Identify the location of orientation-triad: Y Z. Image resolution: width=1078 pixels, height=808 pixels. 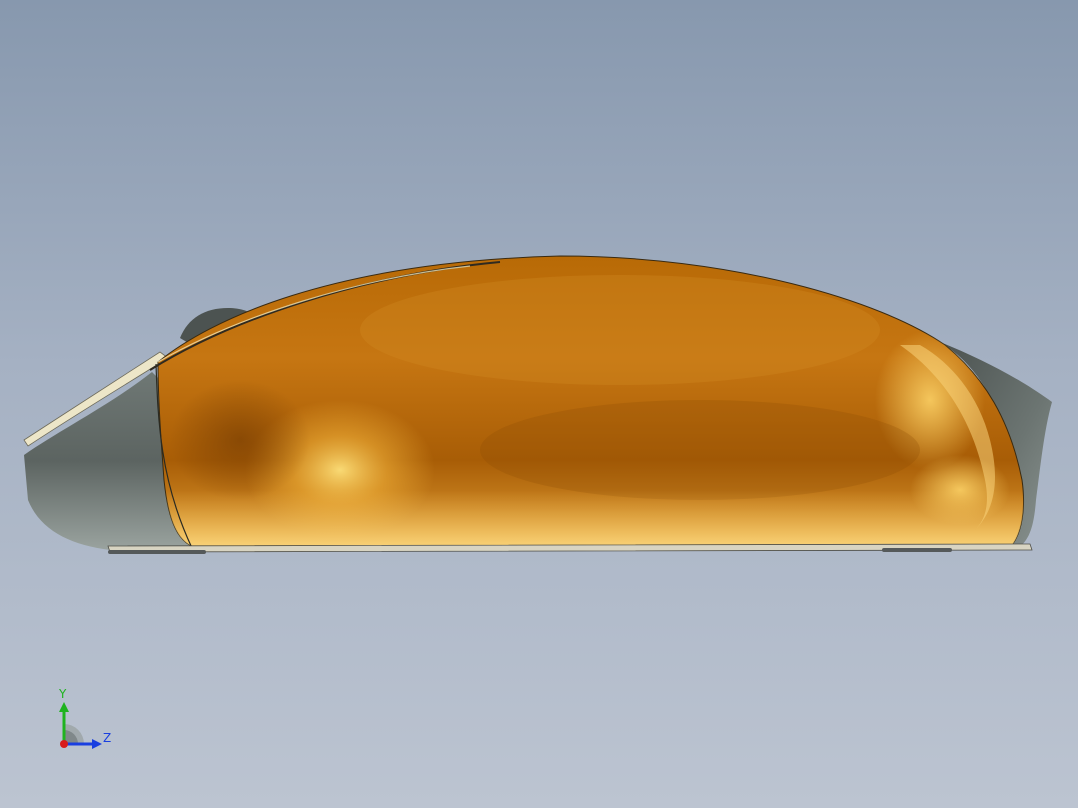
(85, 725).